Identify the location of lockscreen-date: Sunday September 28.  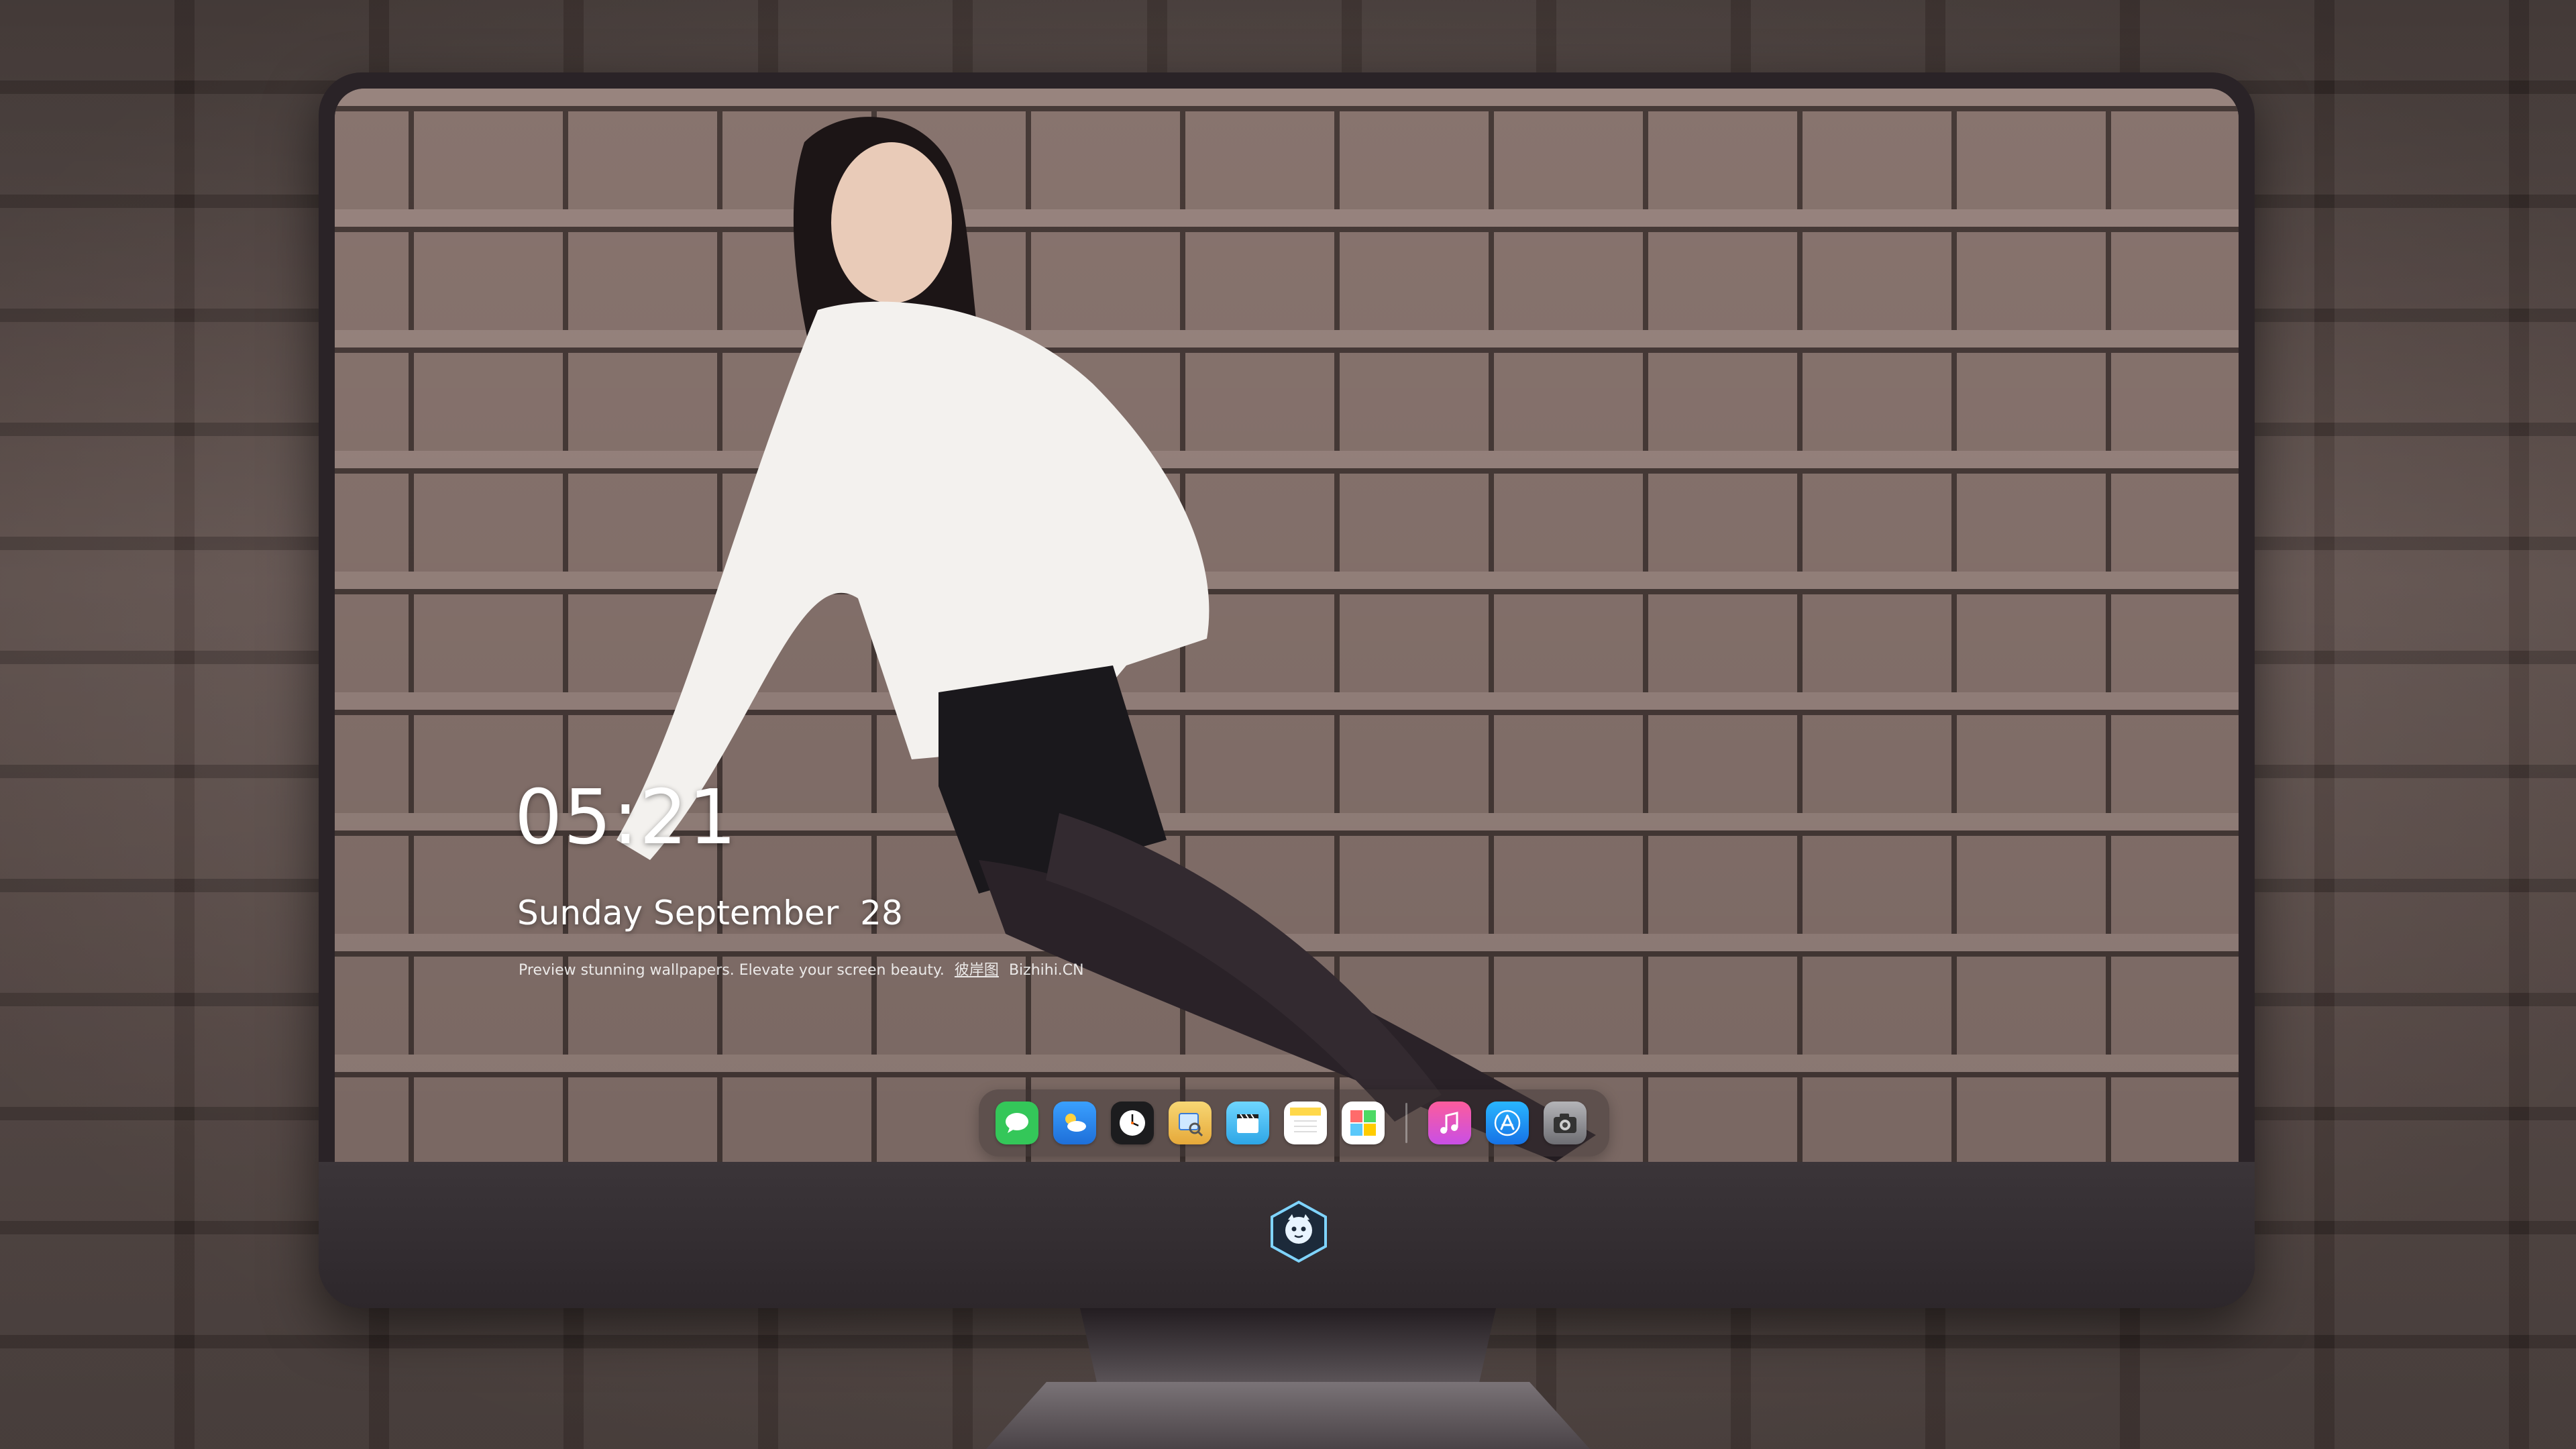
(710, 913).